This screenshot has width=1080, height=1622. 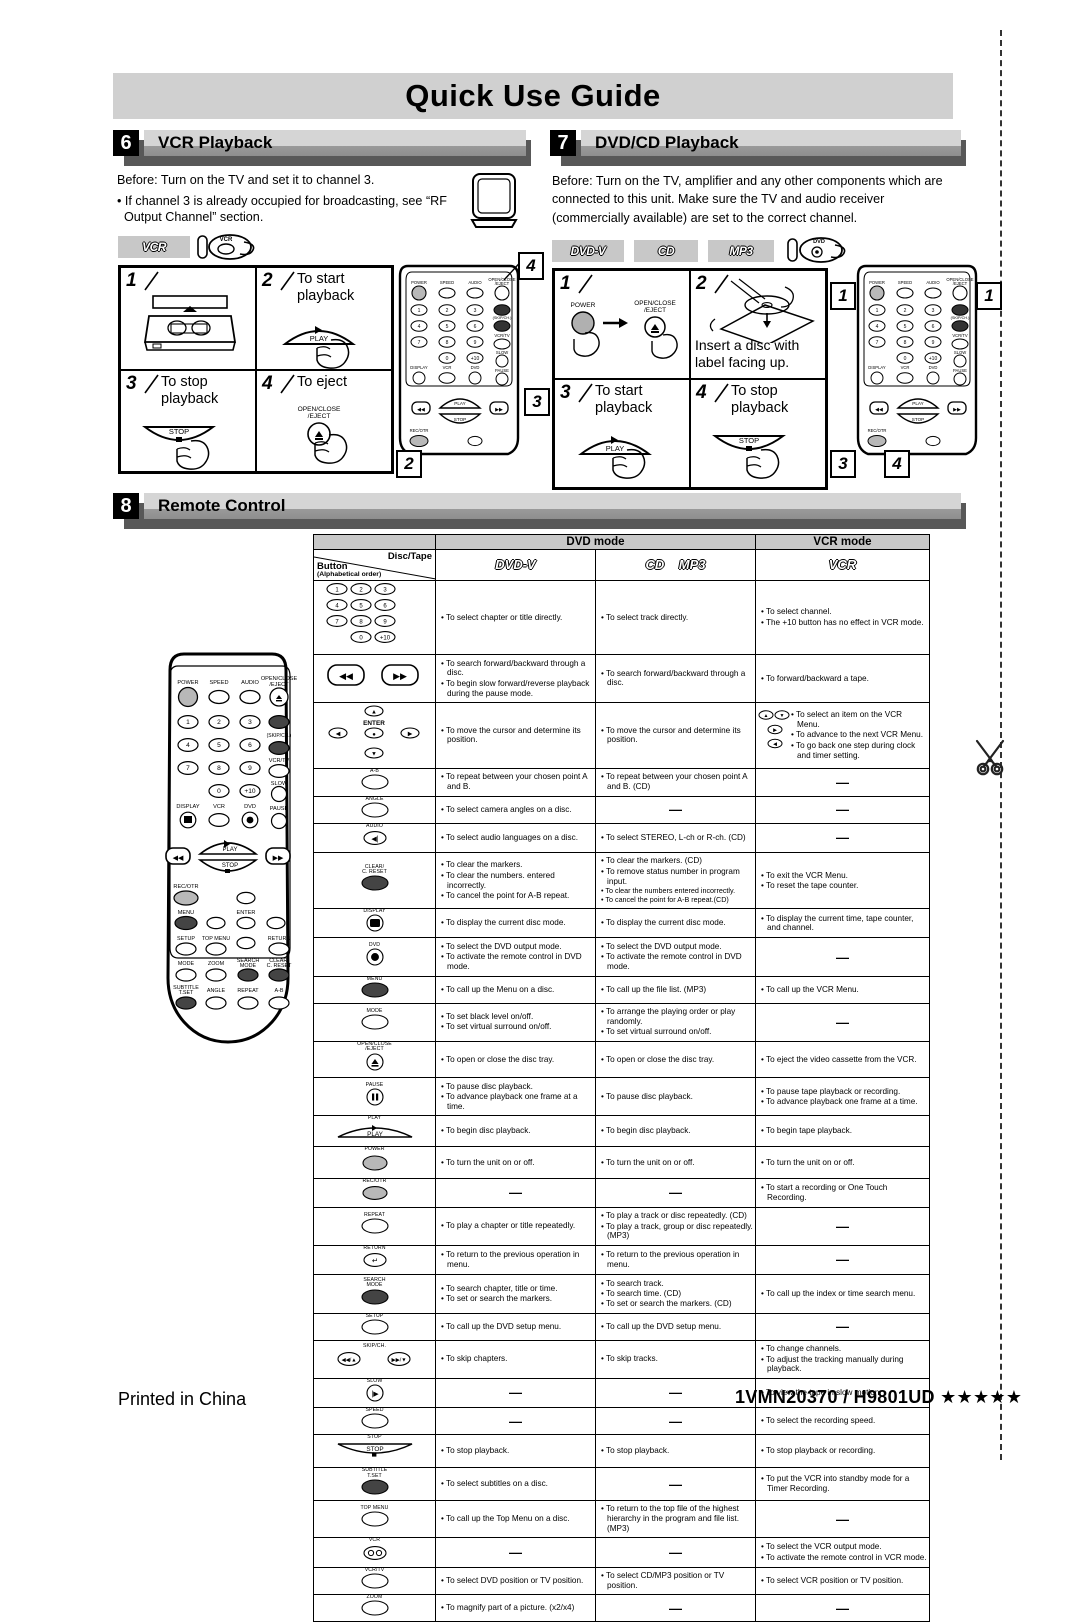 What do you see at coordinates (374, 1022) in the screenshot?
I see `button-cell-mode: MODE` at bounding box center [374, 1022].